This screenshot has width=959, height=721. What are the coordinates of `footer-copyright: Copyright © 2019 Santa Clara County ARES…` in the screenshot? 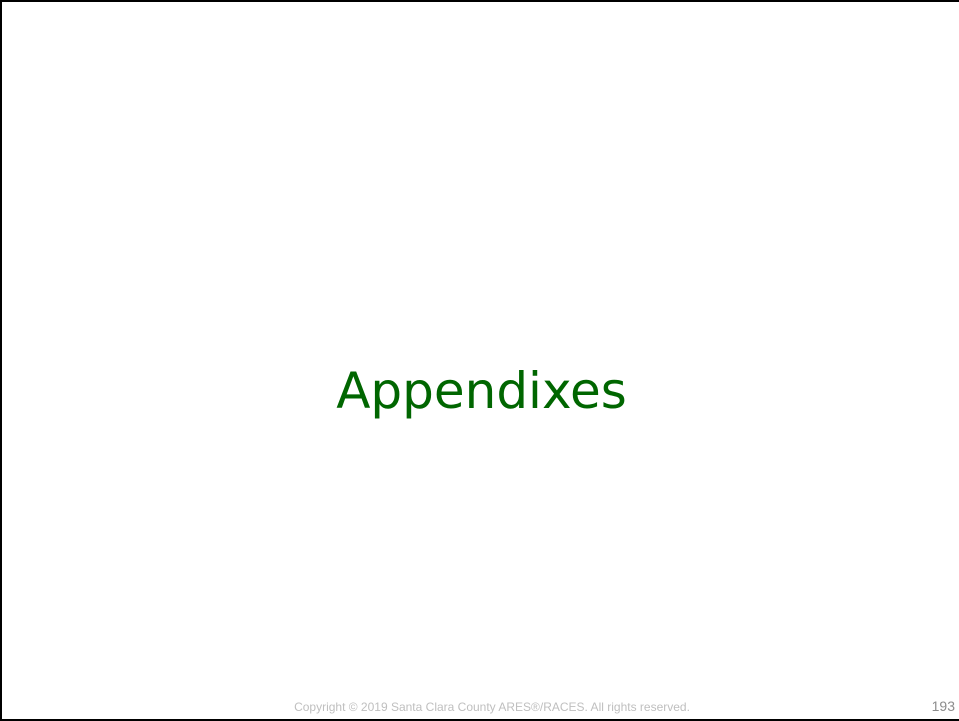 It's located at (492, 707).